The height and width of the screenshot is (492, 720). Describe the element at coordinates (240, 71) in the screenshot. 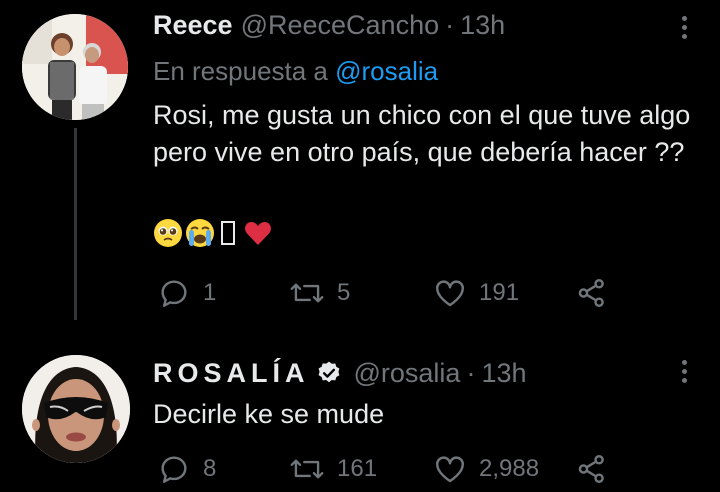

I see `reply-prefix: En respuesta a` at that location.